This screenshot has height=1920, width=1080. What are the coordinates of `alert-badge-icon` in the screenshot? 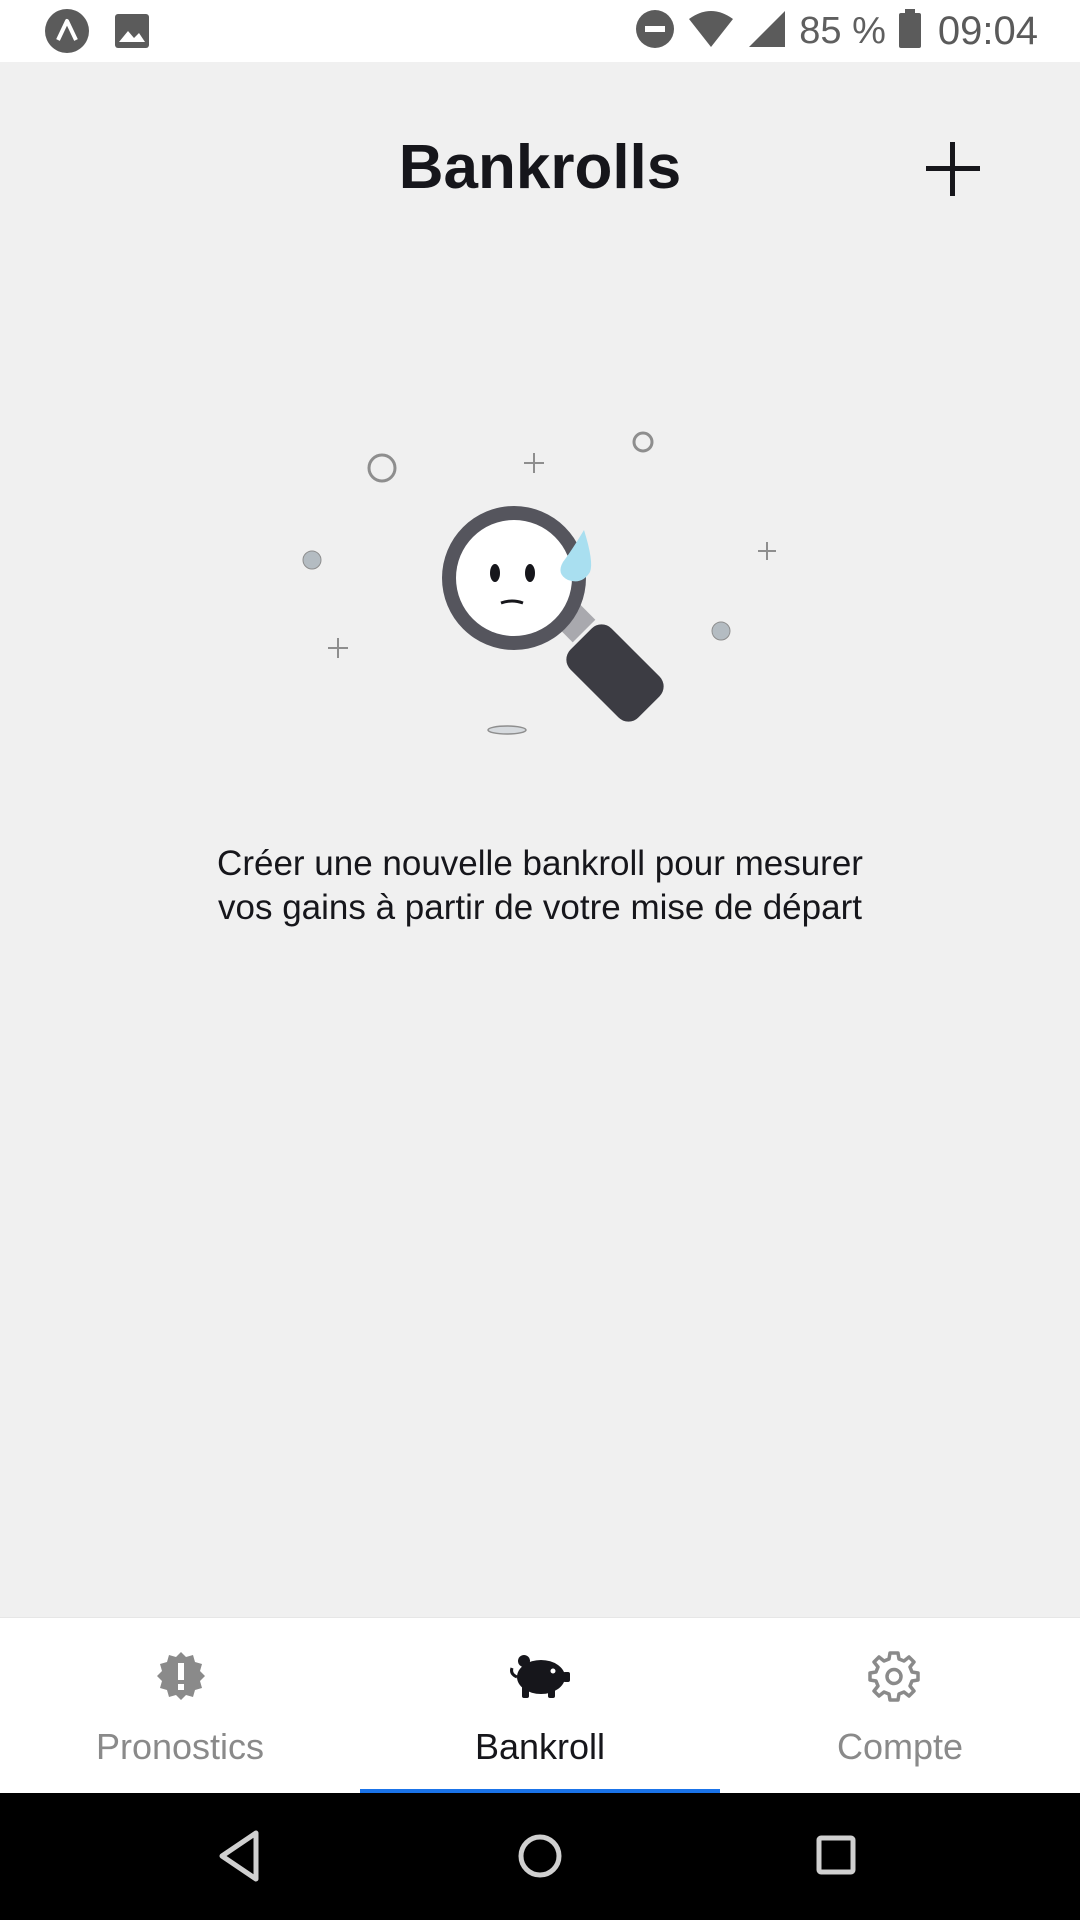 It's located at (181, 1676).